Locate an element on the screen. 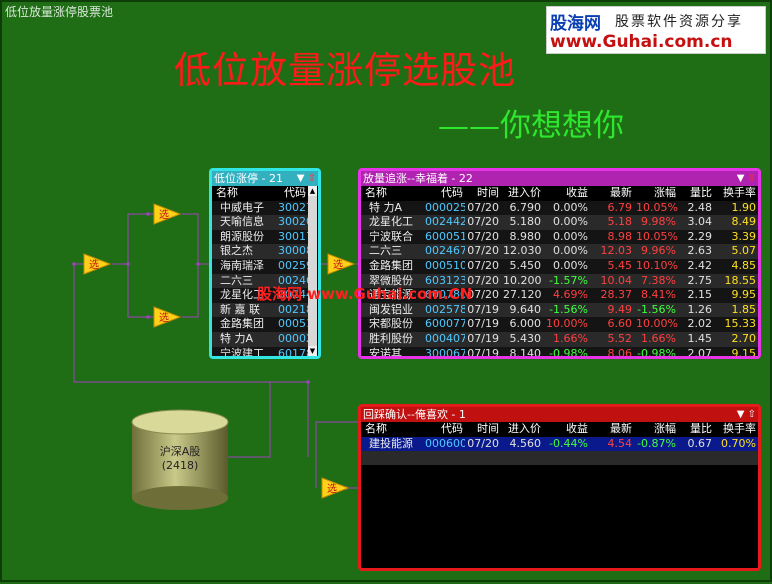  table-cell: 8.140 is located at coordinates (525, 352).